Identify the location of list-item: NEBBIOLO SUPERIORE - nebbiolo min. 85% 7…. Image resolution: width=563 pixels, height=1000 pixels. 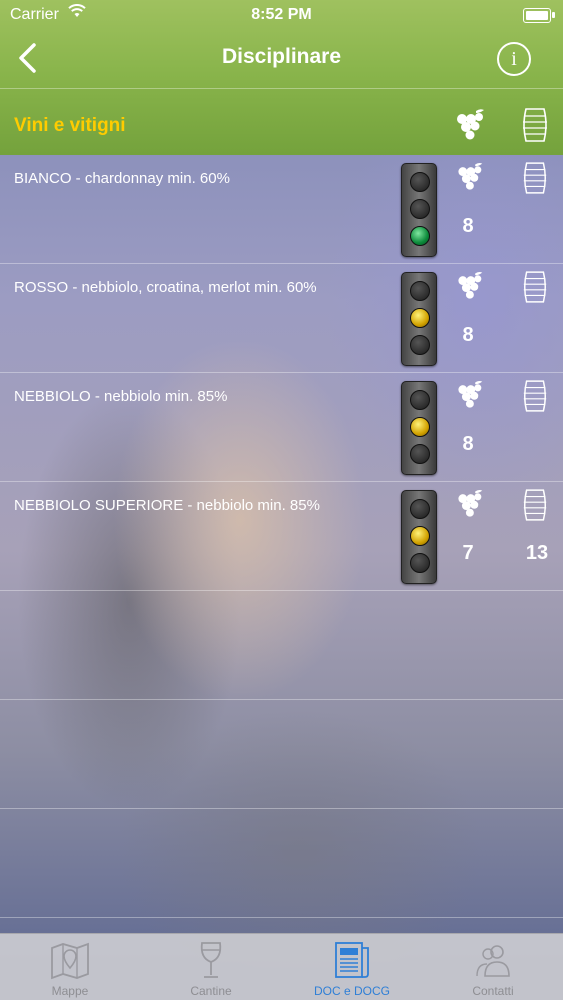
(281, 536).